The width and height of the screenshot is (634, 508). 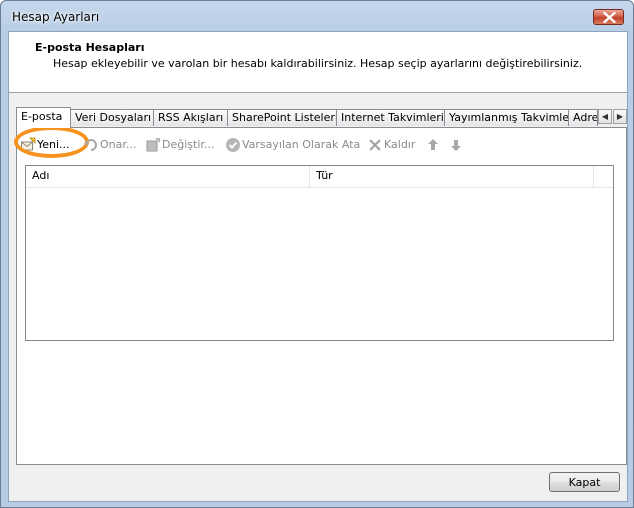 I want to click on chevron-right-icon: ▶, so click(x=620, y=116).